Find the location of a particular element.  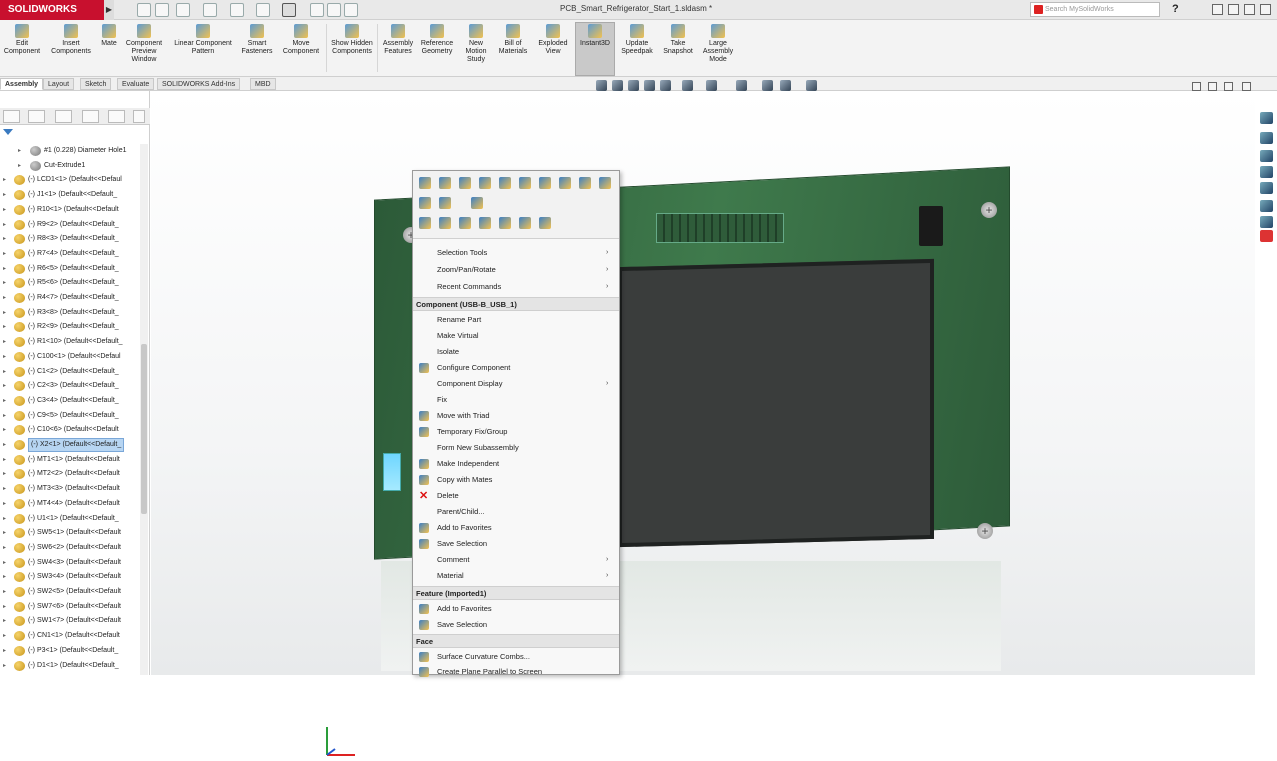

menu-arrow-icon: ▶ is located at coordinates (109, 10).